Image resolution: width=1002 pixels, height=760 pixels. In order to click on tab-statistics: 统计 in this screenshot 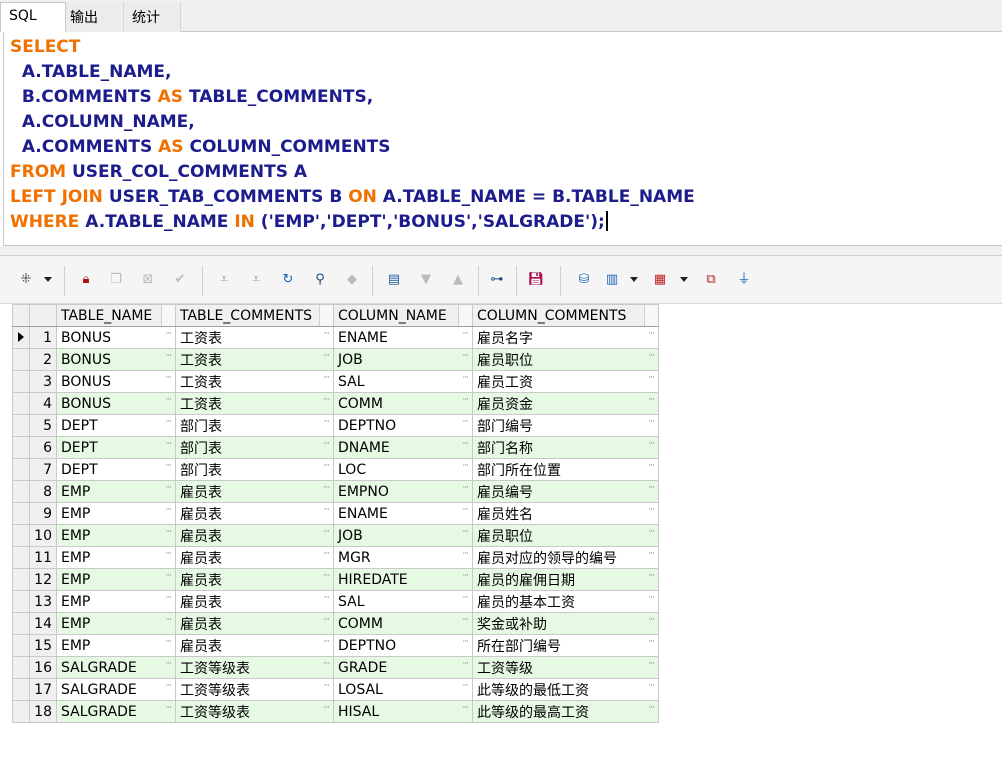, I will do `click(152, 17)`.